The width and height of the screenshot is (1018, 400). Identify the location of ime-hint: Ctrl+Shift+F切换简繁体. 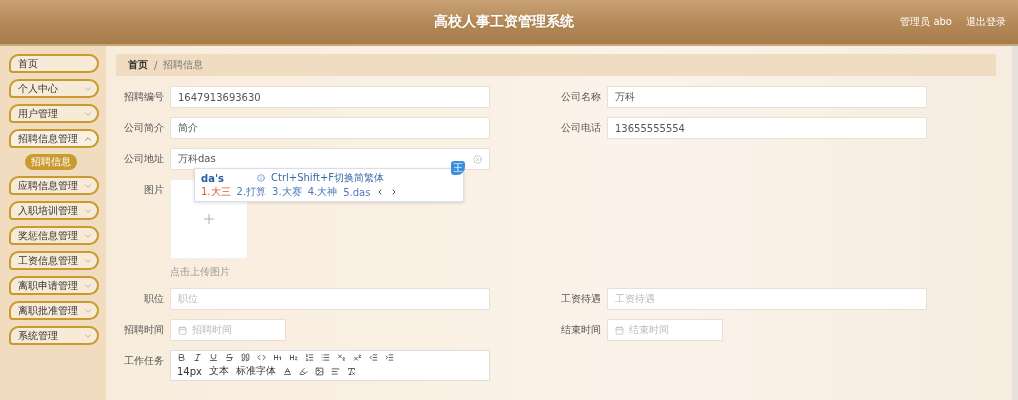
(328, 178).